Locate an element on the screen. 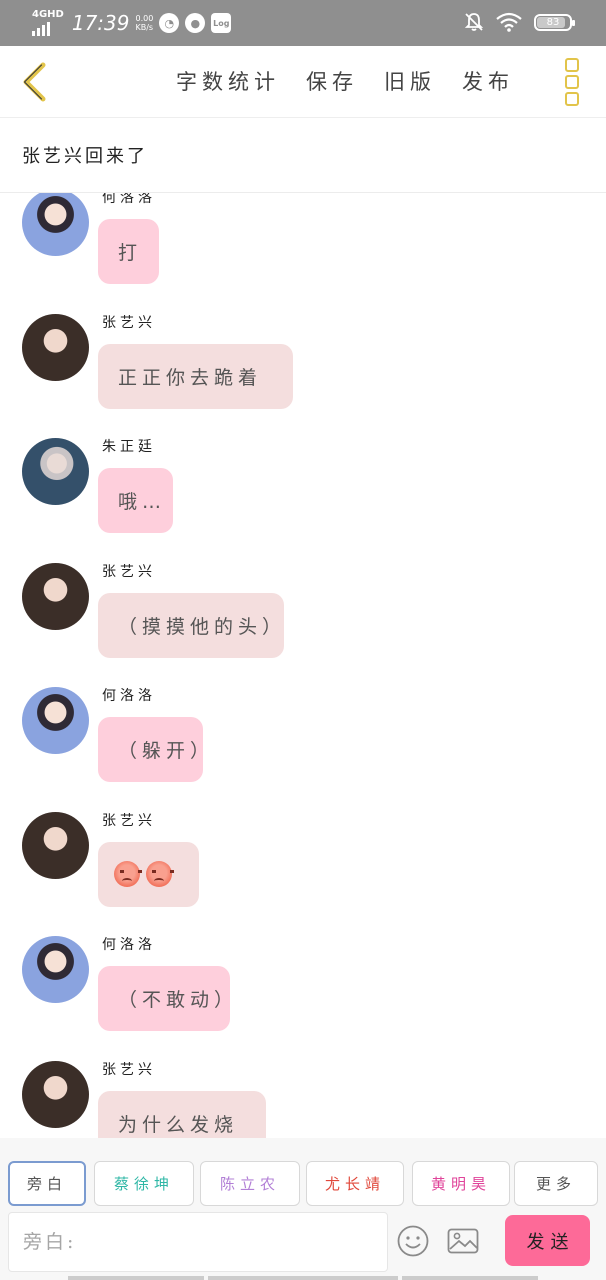 This screenshot has width=606, height=1280. signal-icon is located at coordinates (48, 28).